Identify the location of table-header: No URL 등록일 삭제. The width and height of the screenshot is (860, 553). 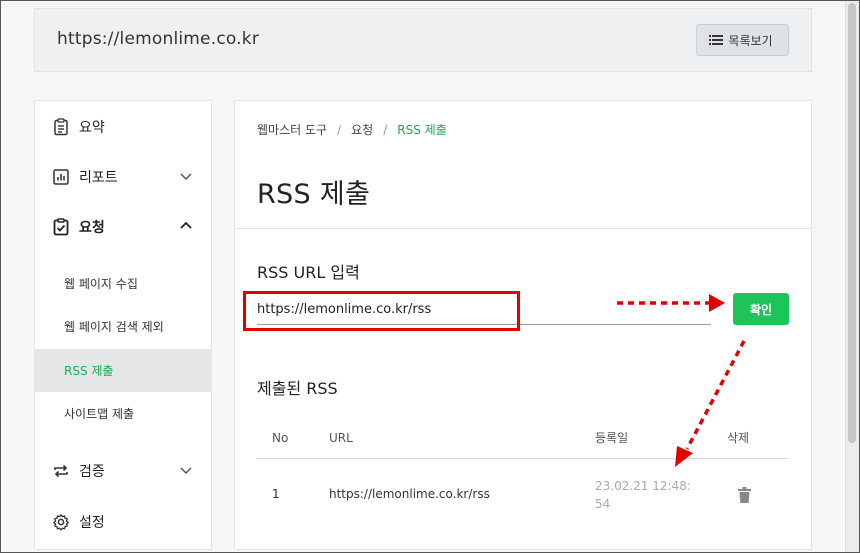
(523, 438).